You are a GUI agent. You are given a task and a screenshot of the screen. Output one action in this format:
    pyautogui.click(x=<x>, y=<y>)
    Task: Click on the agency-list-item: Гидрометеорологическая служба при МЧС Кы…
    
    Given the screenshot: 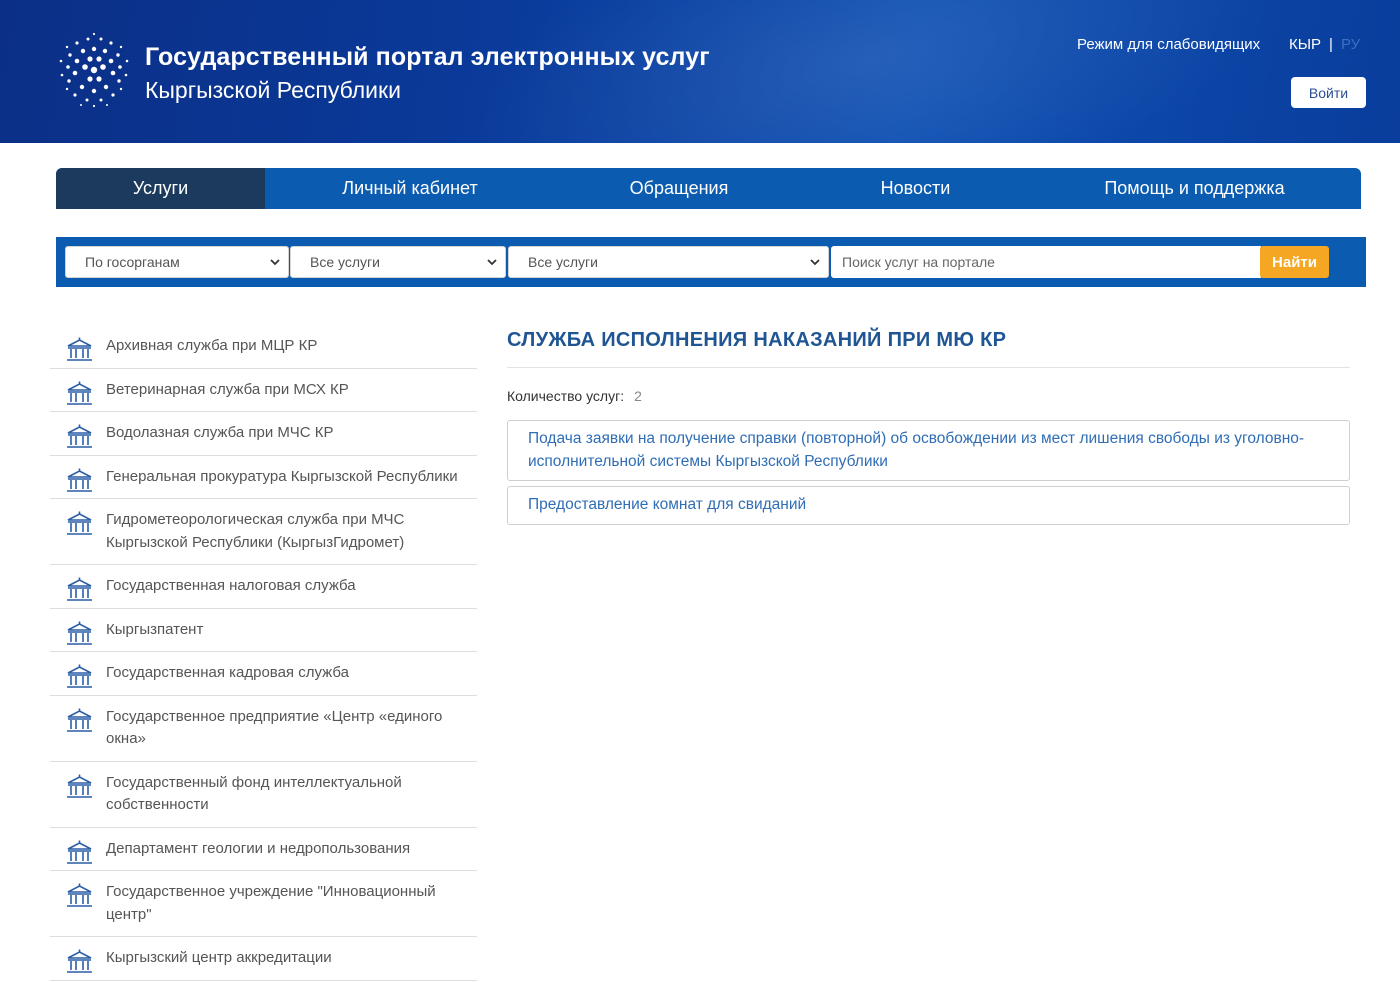 What is the action you would take?
    pyautogui.click(x=263, y=532)
    